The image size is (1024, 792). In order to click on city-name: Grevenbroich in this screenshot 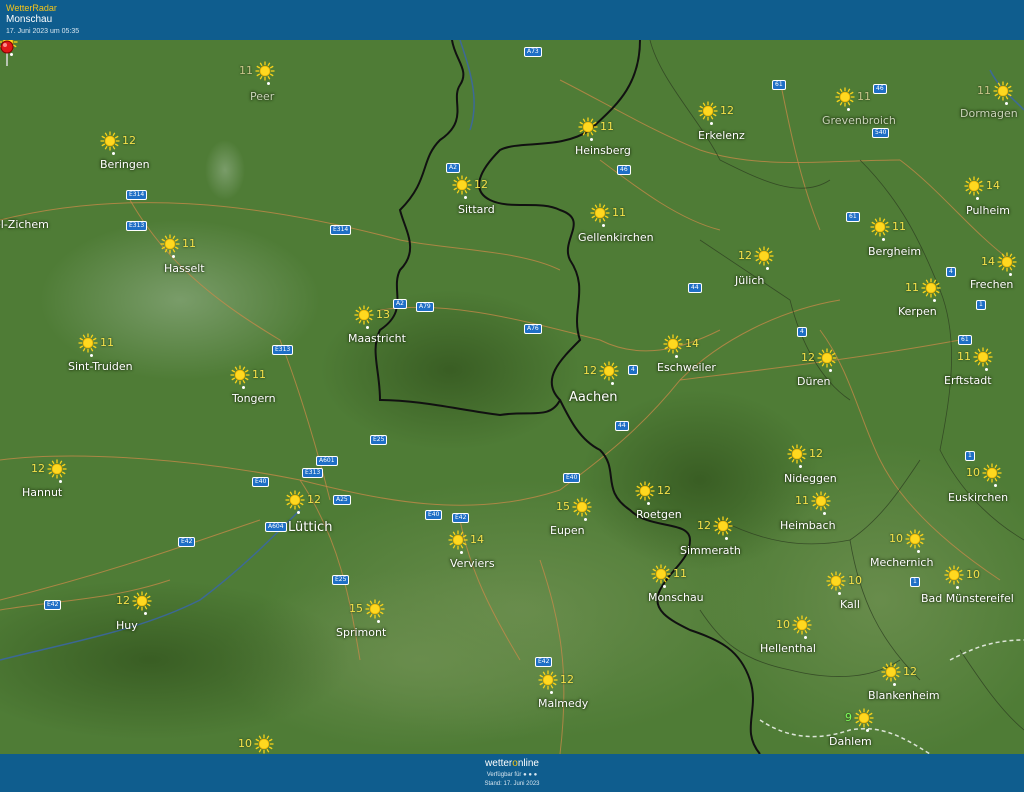, I will do `click(859, 120)`.